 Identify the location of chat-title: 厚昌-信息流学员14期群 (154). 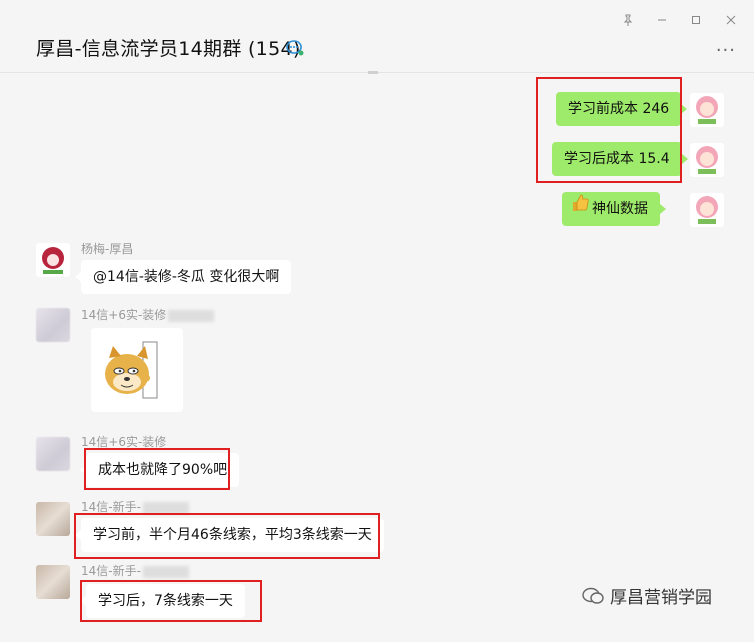
(168, 49).